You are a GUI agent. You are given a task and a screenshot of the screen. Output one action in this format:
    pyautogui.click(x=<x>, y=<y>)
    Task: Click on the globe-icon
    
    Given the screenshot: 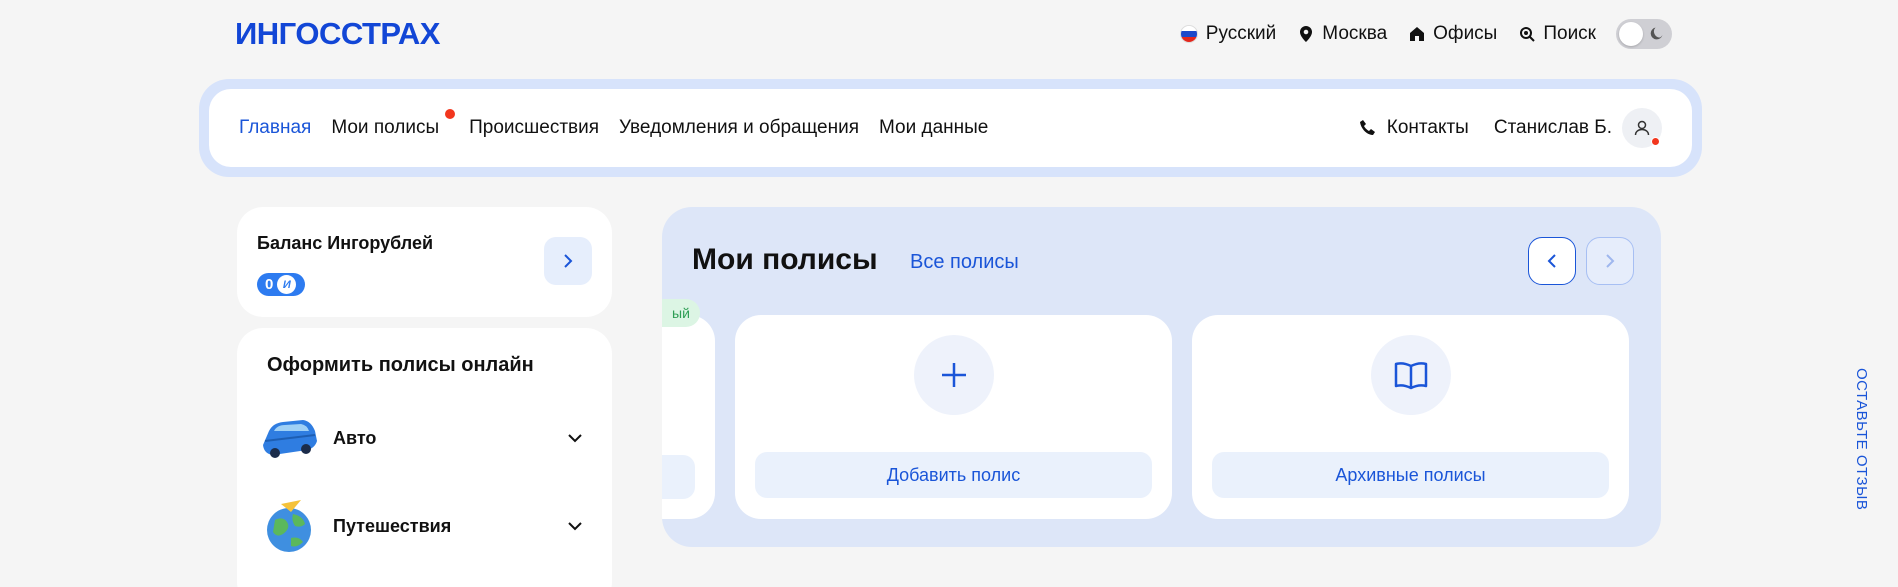 What is the action you would take?
    pyautogui.click(x=289, y=526)
    